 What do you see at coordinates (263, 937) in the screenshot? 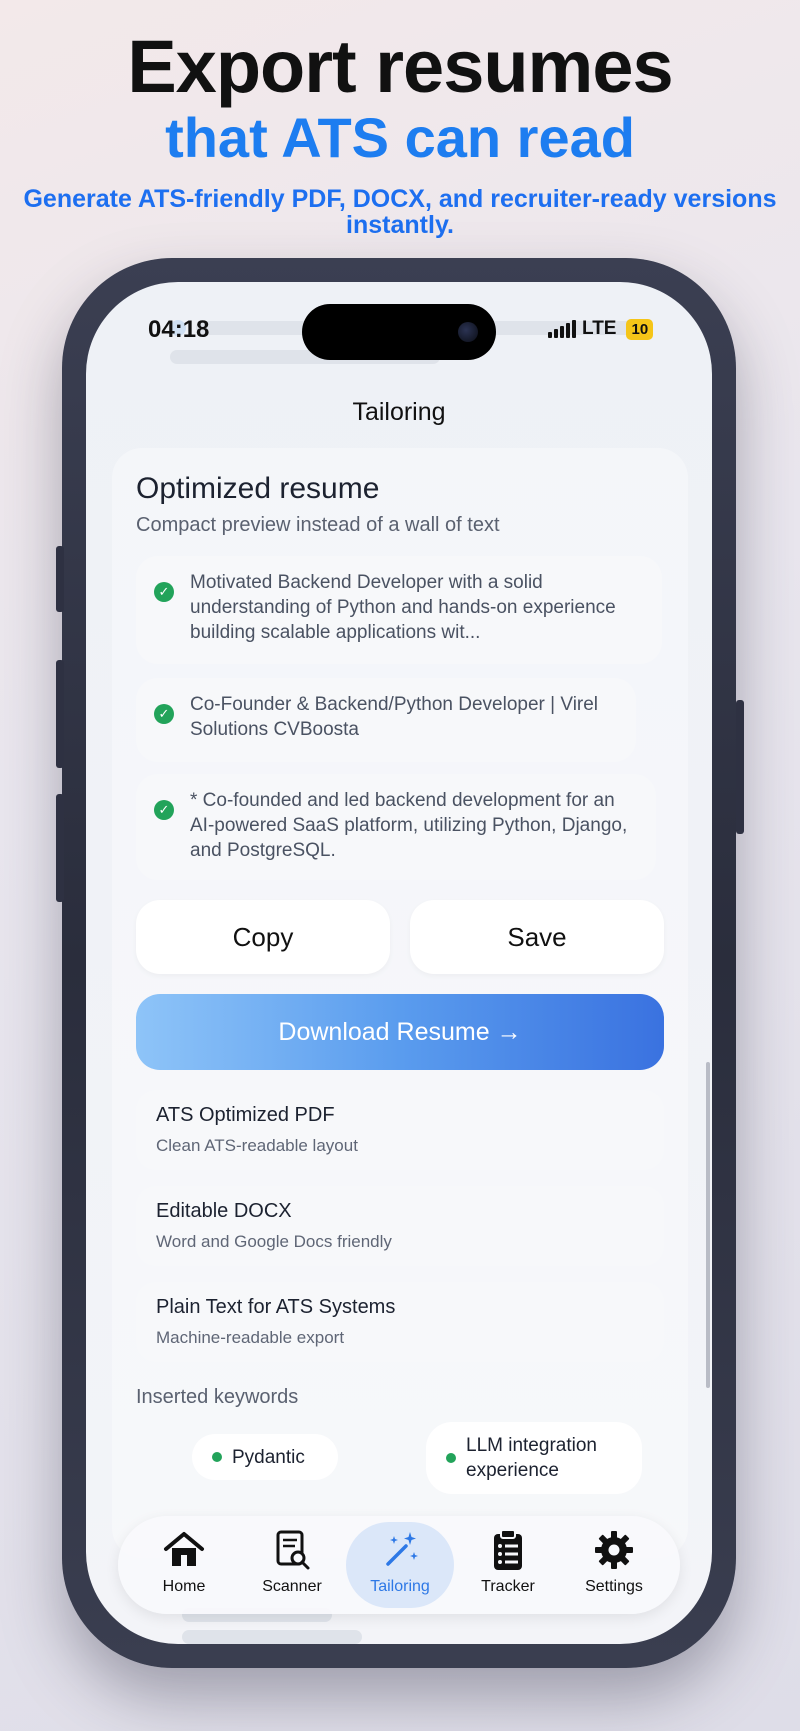
I see `copy-button: Copy` at bounding box center [263, 937].